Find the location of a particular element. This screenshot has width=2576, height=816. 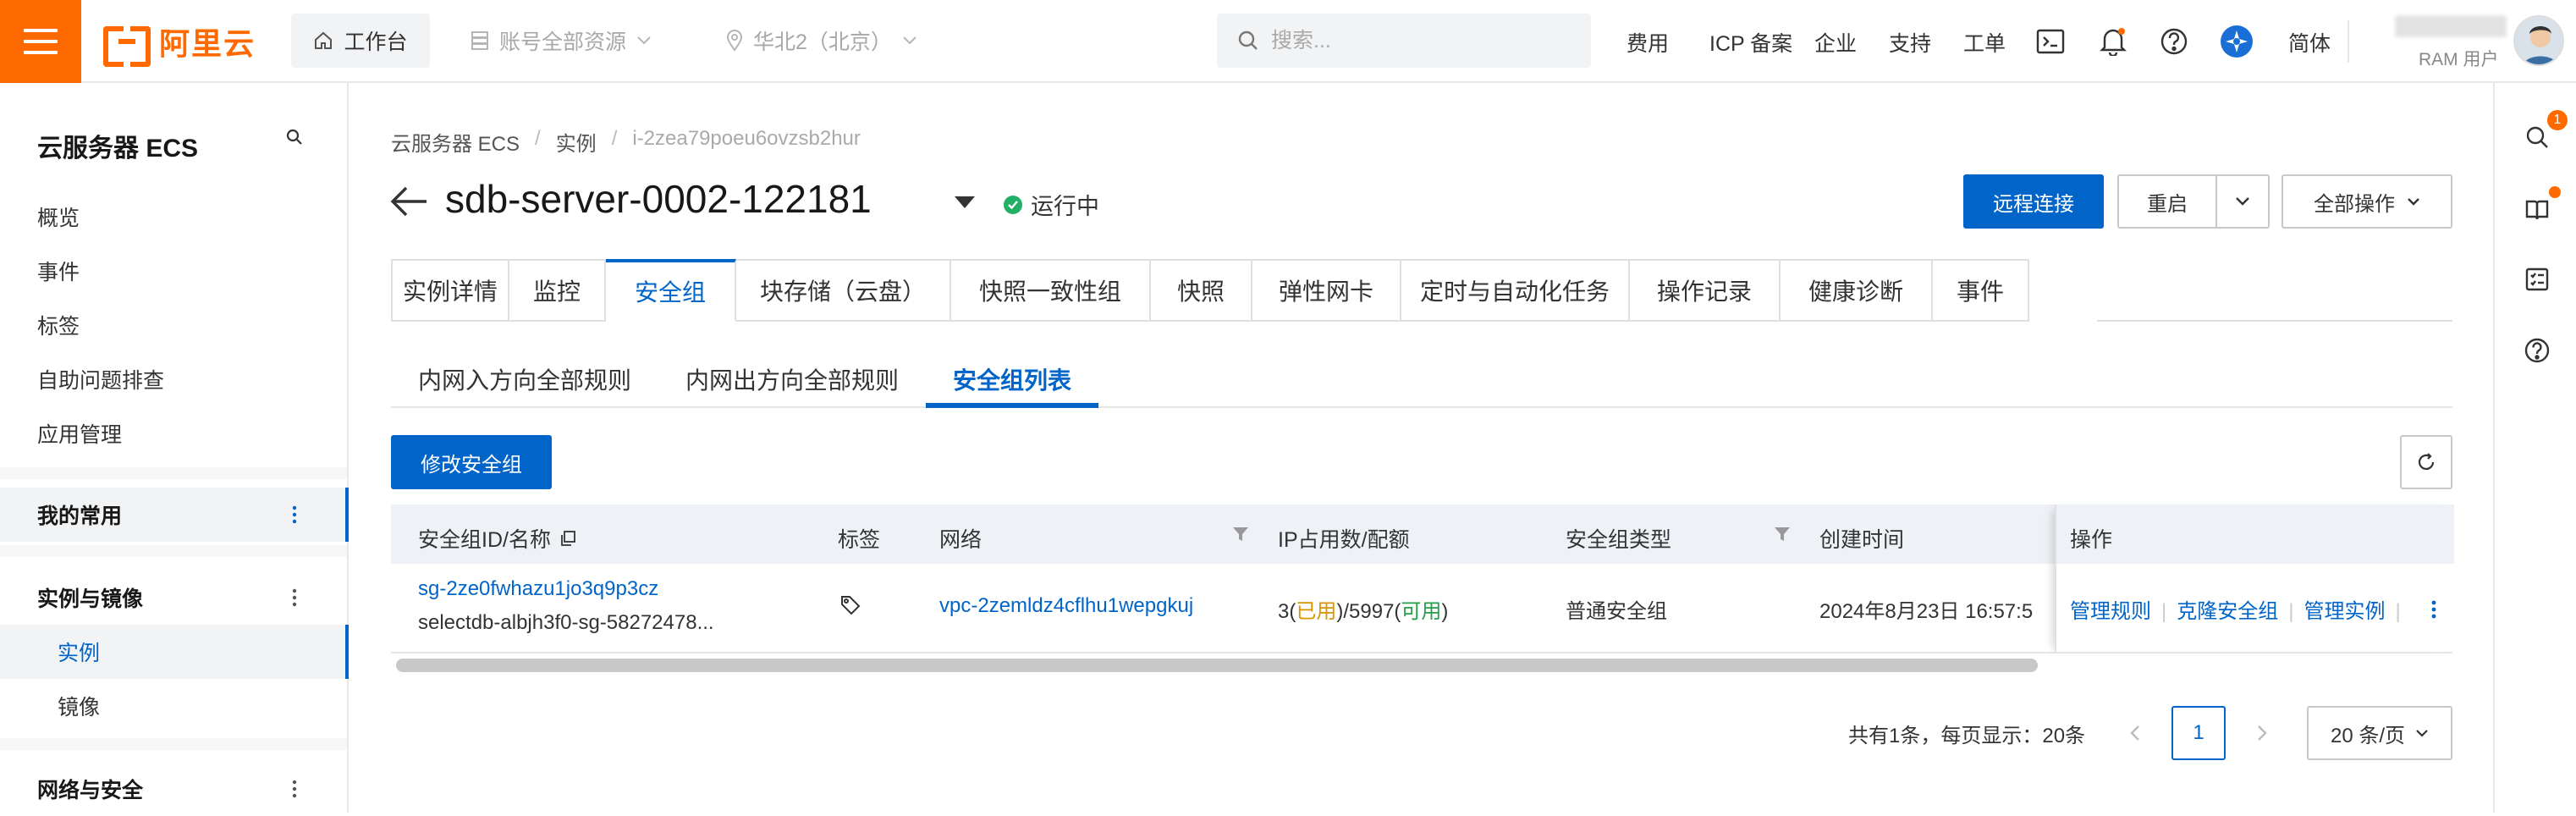

breadcrumb-instances: 实例 is located at coordinates (576, 142).